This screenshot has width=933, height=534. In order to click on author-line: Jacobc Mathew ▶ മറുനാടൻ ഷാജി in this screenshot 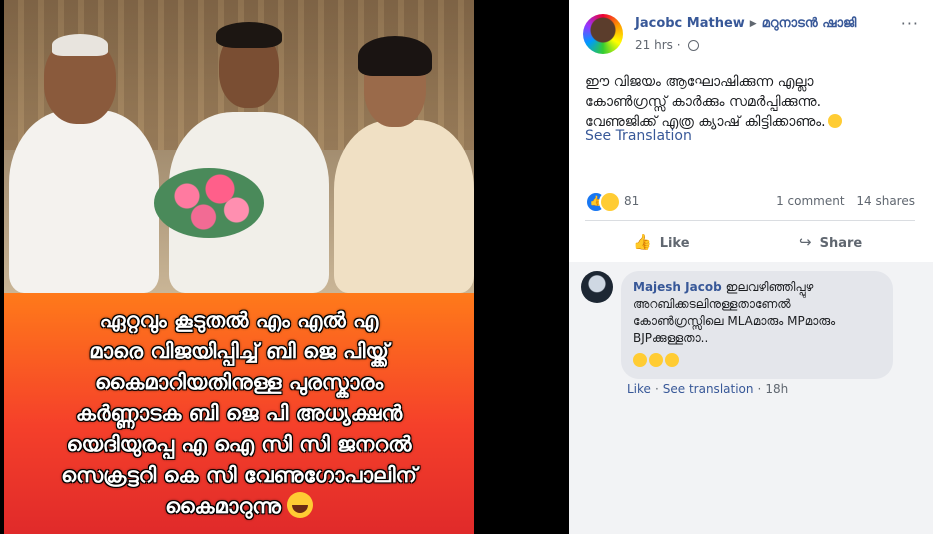, I will do `click(745, 23)`.